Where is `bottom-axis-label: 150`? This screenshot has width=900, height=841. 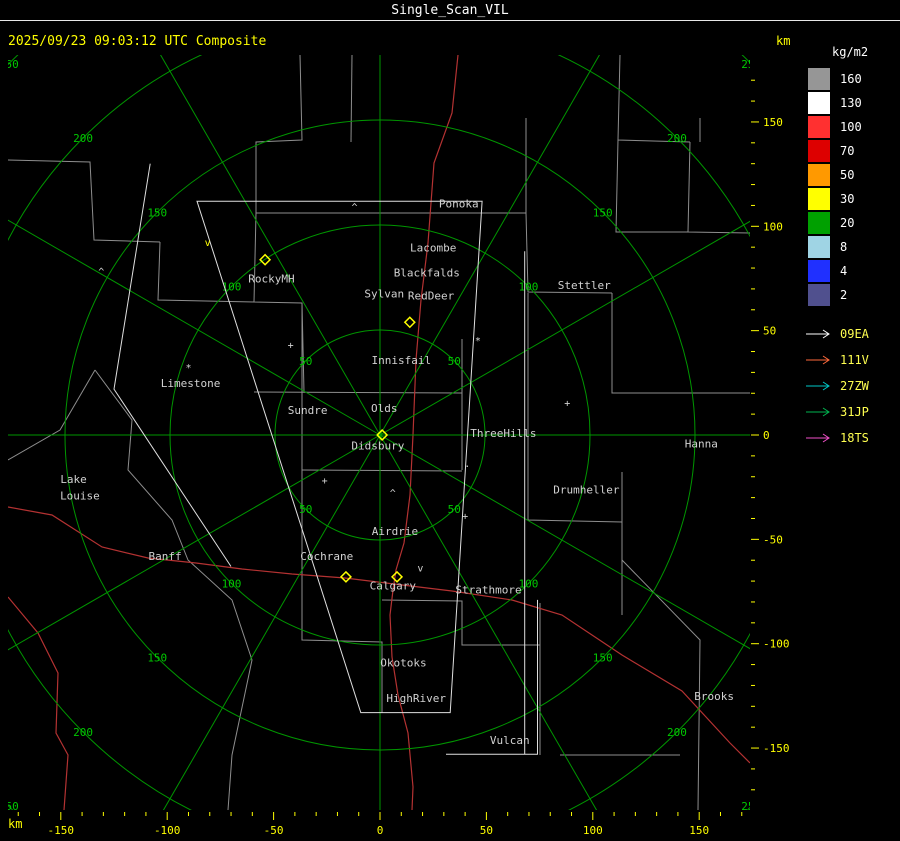
bottom-axis-label: 150 is located at coordinates (699, 830).